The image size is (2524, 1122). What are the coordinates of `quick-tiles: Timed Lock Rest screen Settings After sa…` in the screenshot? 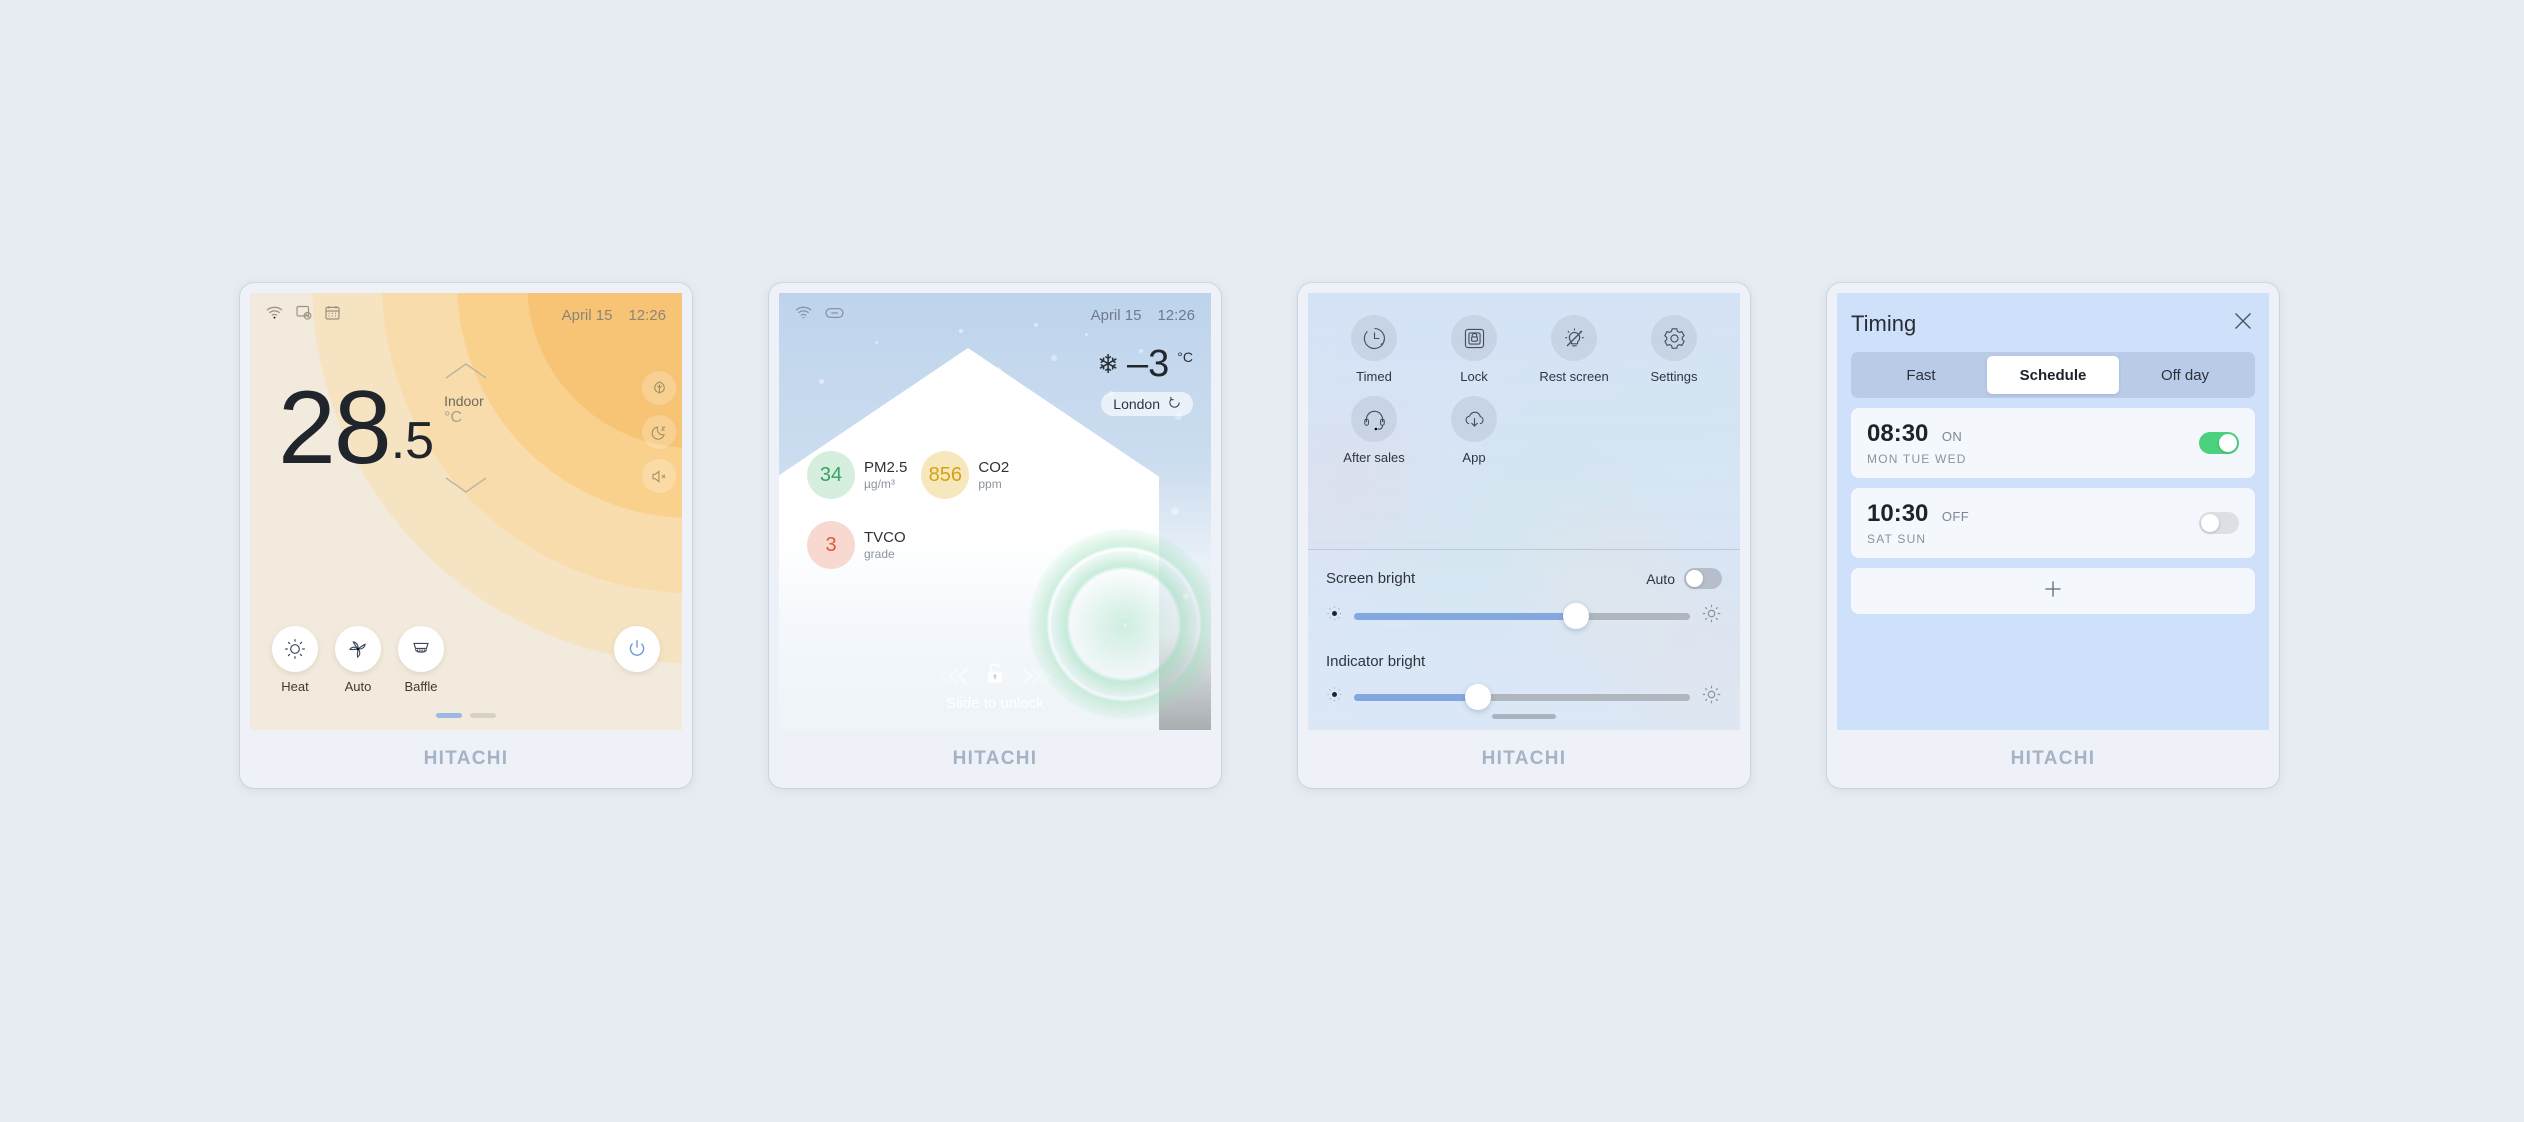 It's located at (1524, 421).